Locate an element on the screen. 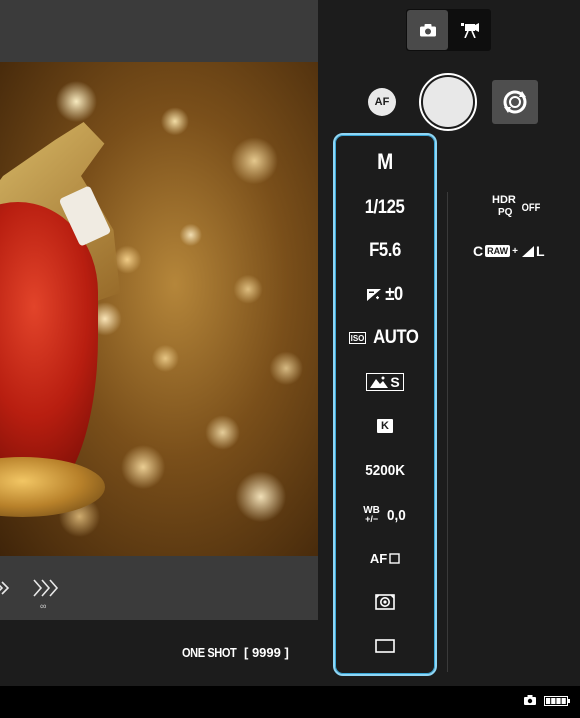 The width and height of the screenshot is (580, 718). picture-style-value: S is located at coordinates (395, 382).